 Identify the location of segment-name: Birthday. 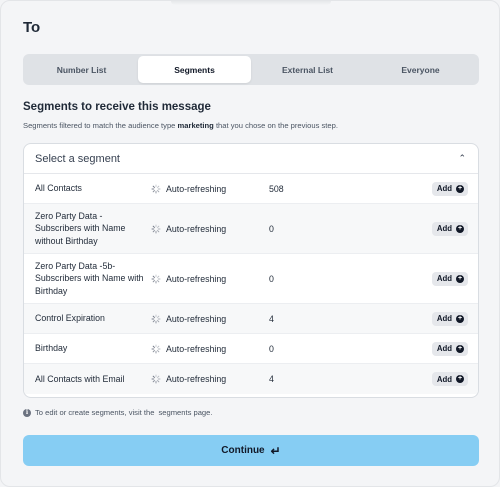
(51, 348).